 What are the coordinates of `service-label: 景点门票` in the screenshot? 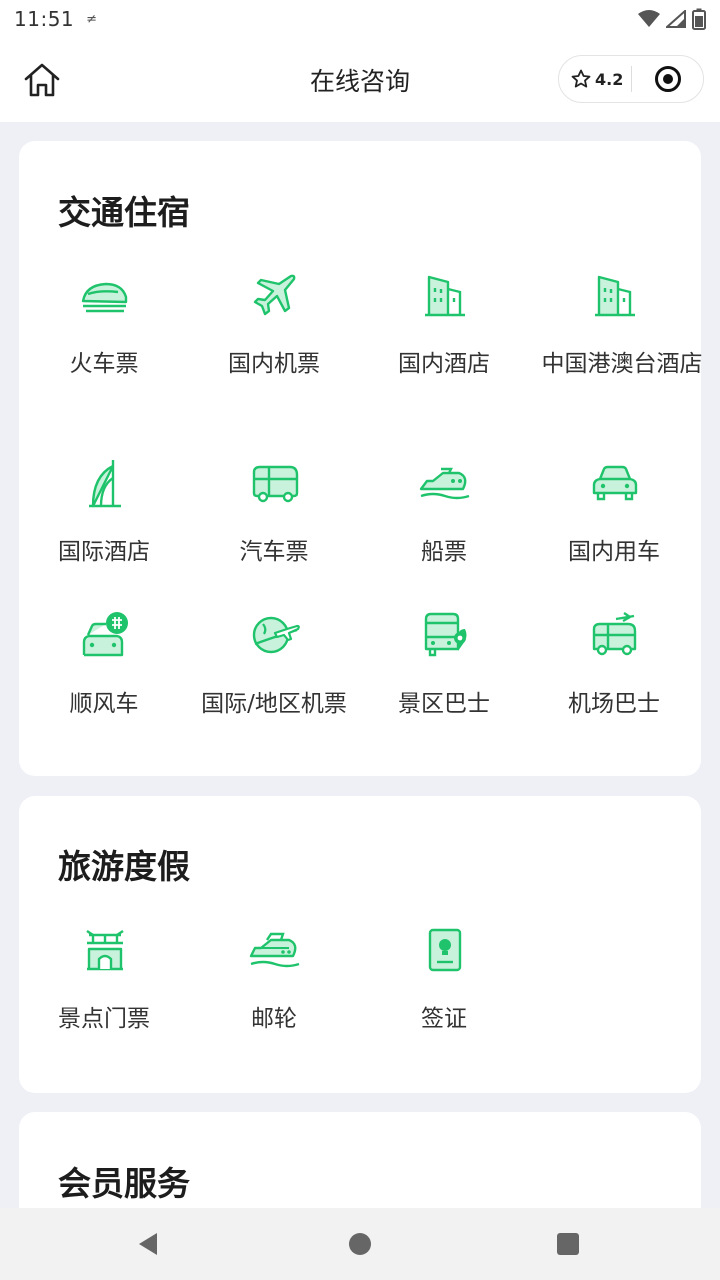 It's located at (104, 1019).